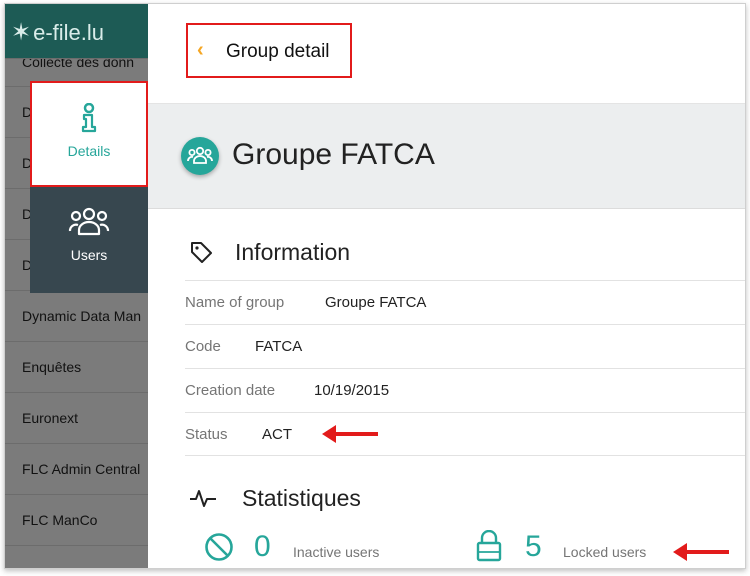  I want to click on tag-icon, so click(201, 252).